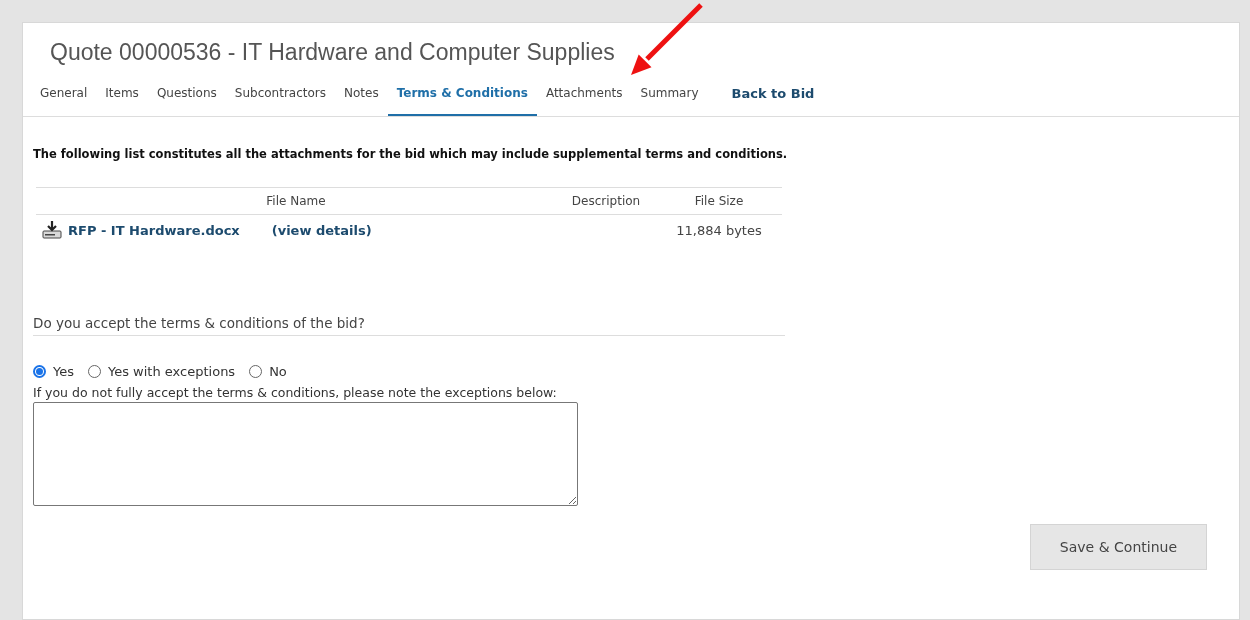 The height and width of the screenshot is (620, 1250). What do you see at coordinates (296, 201) in the screenshot?
I see `column-header: File Name` at bounding box center [296, 201].